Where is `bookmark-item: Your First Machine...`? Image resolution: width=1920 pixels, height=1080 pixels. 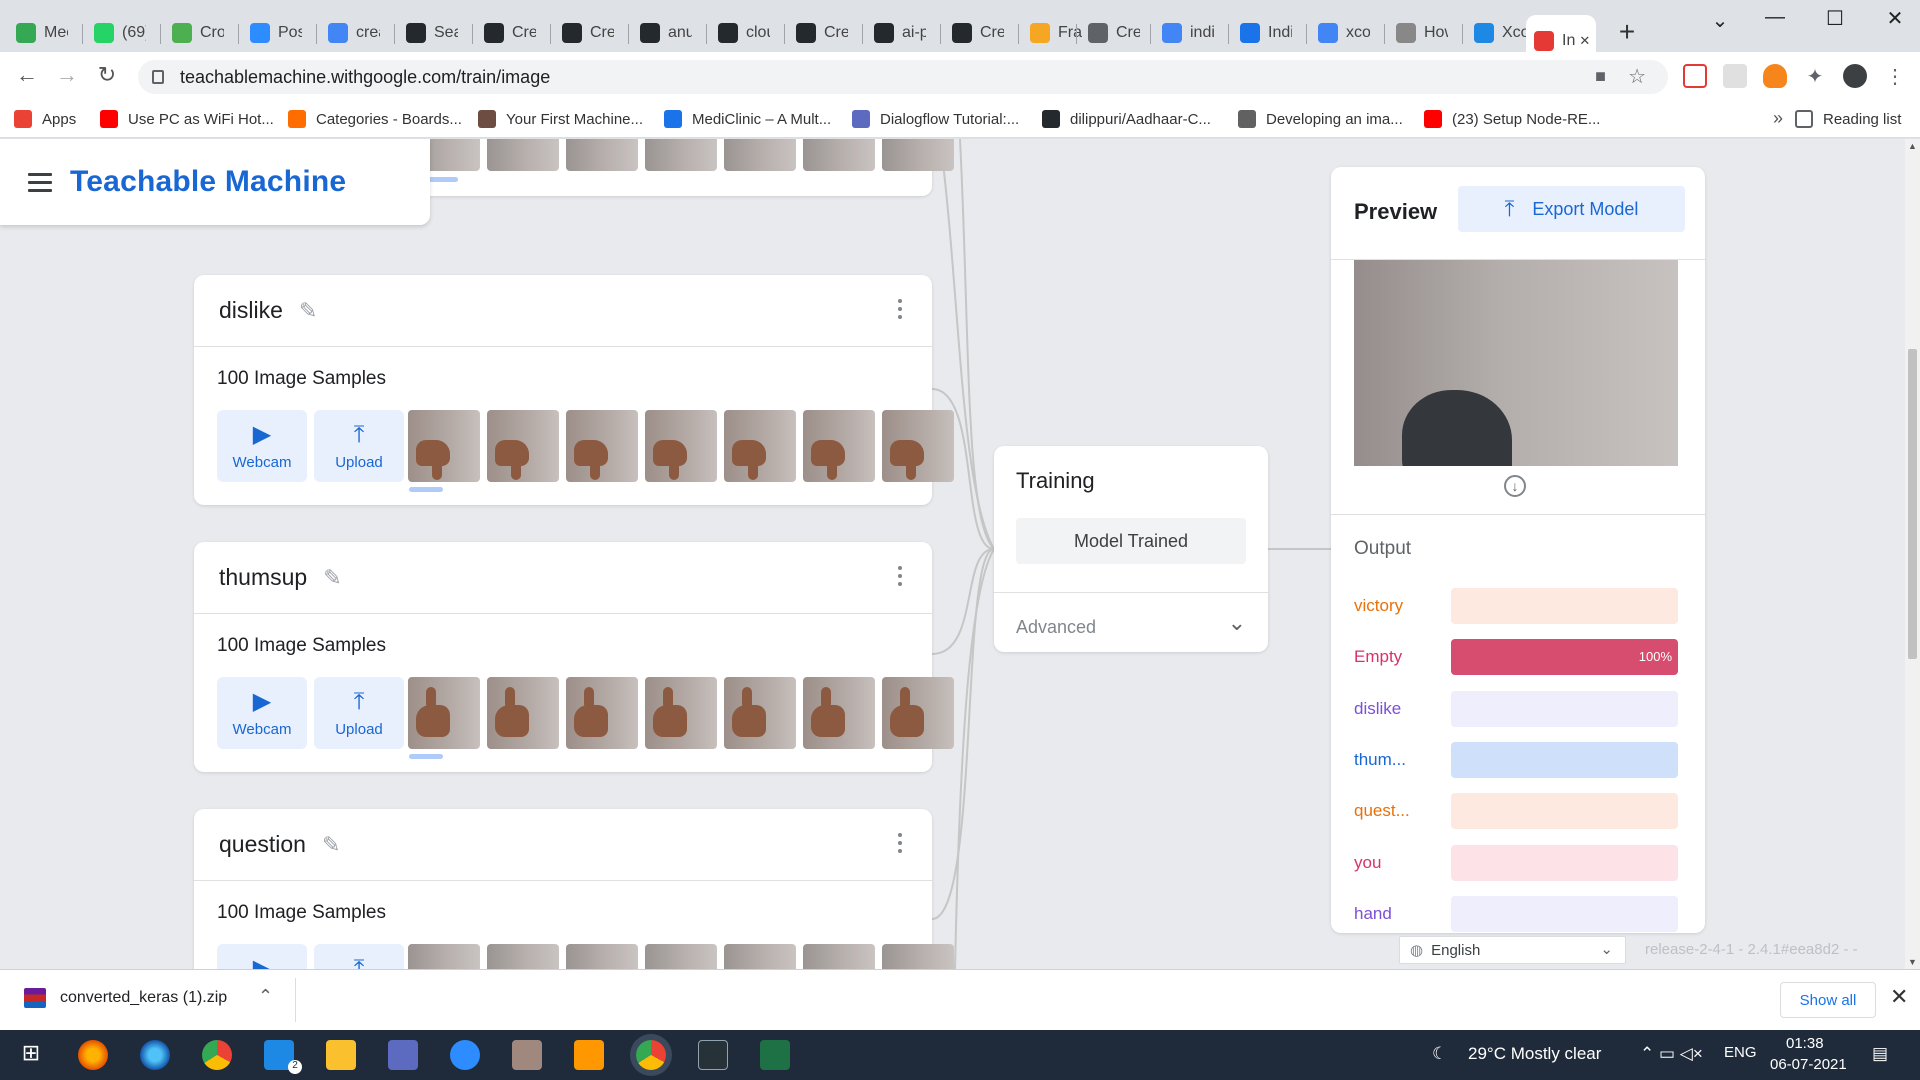 bookmark-item: Your First Machine... is located at coordinates (560, 119).